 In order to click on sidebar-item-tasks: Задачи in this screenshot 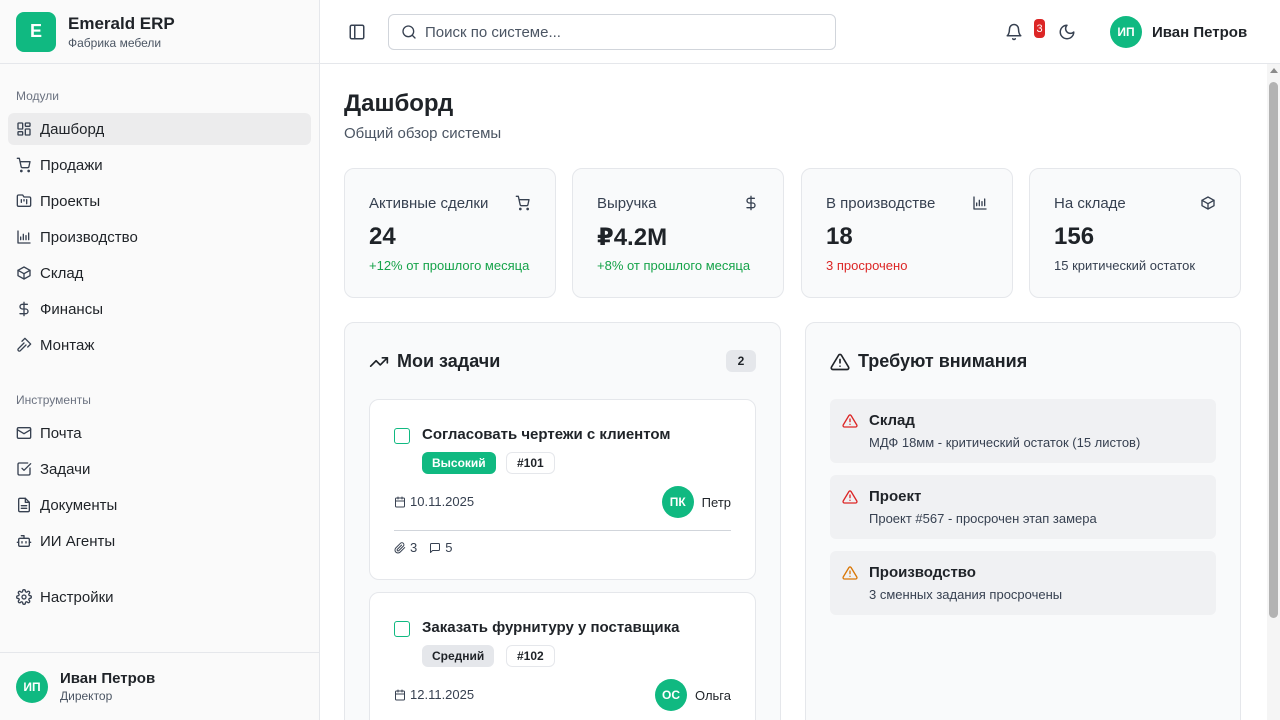, I will do `click(159, 469)`.